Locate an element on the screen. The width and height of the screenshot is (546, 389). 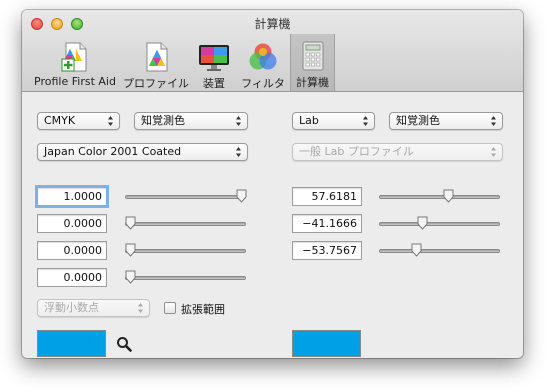
color-filter-icon is located at coordinates (263, 56).